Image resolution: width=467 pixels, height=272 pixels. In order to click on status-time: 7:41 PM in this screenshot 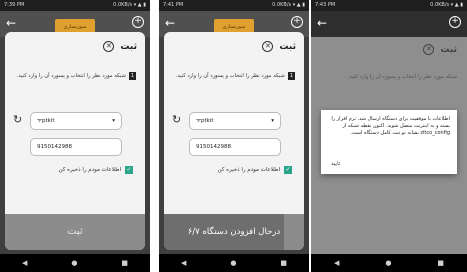, I will do `click(173, 5)`.